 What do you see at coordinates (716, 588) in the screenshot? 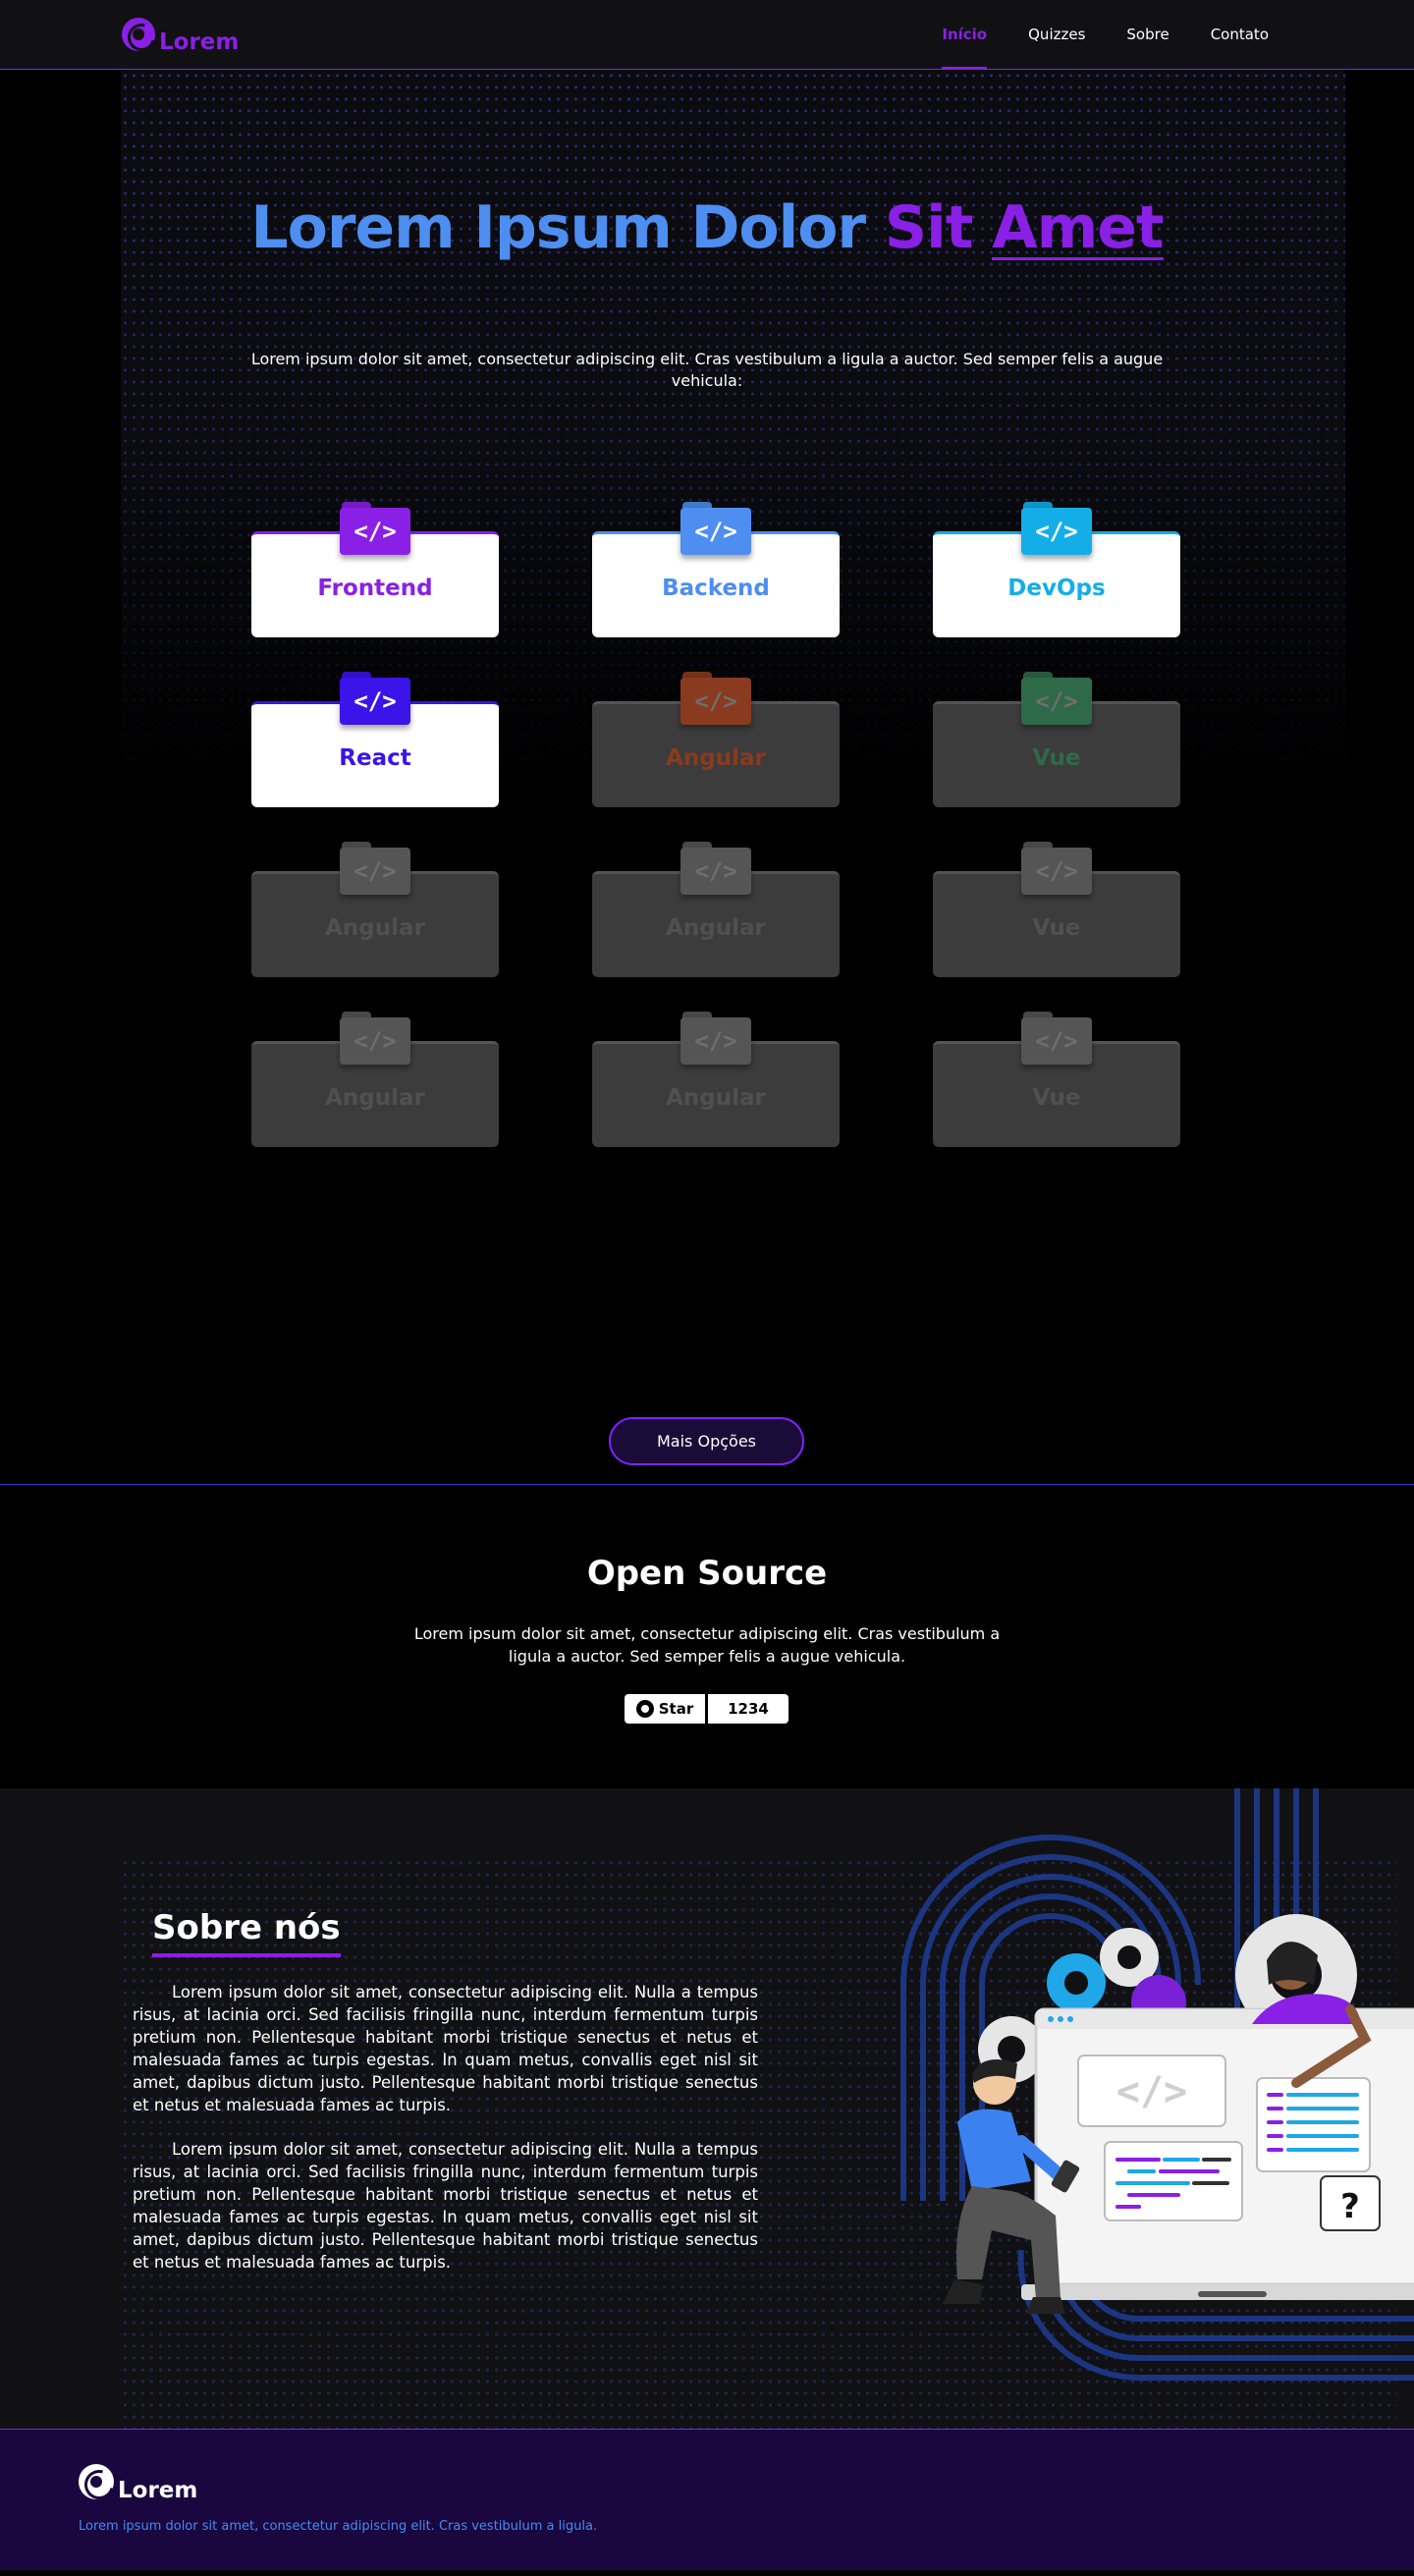
I see `category-card-label: Backend` at bounding box center [716, 588].